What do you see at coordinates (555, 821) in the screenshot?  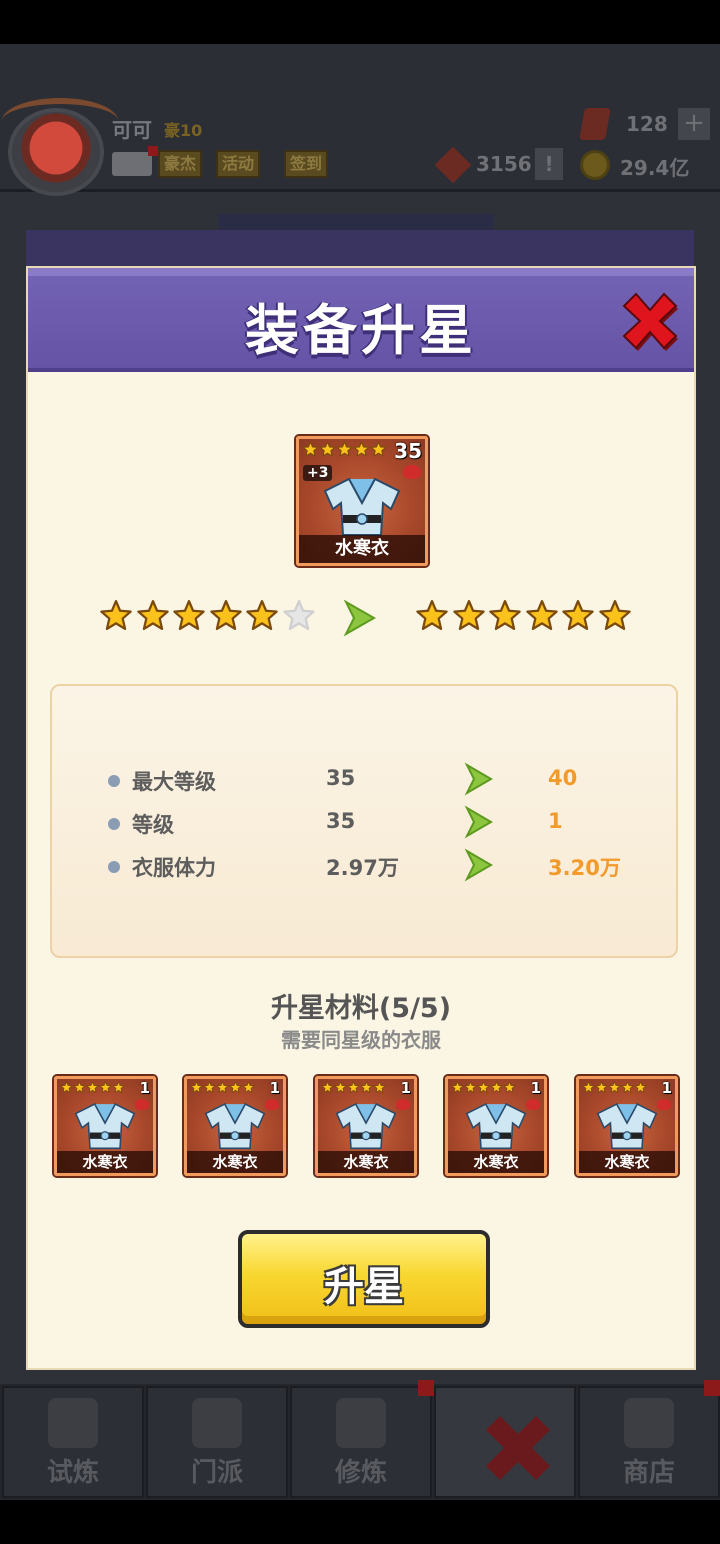 I see `stat-new-value: 1` at bounding box center [555, 821].